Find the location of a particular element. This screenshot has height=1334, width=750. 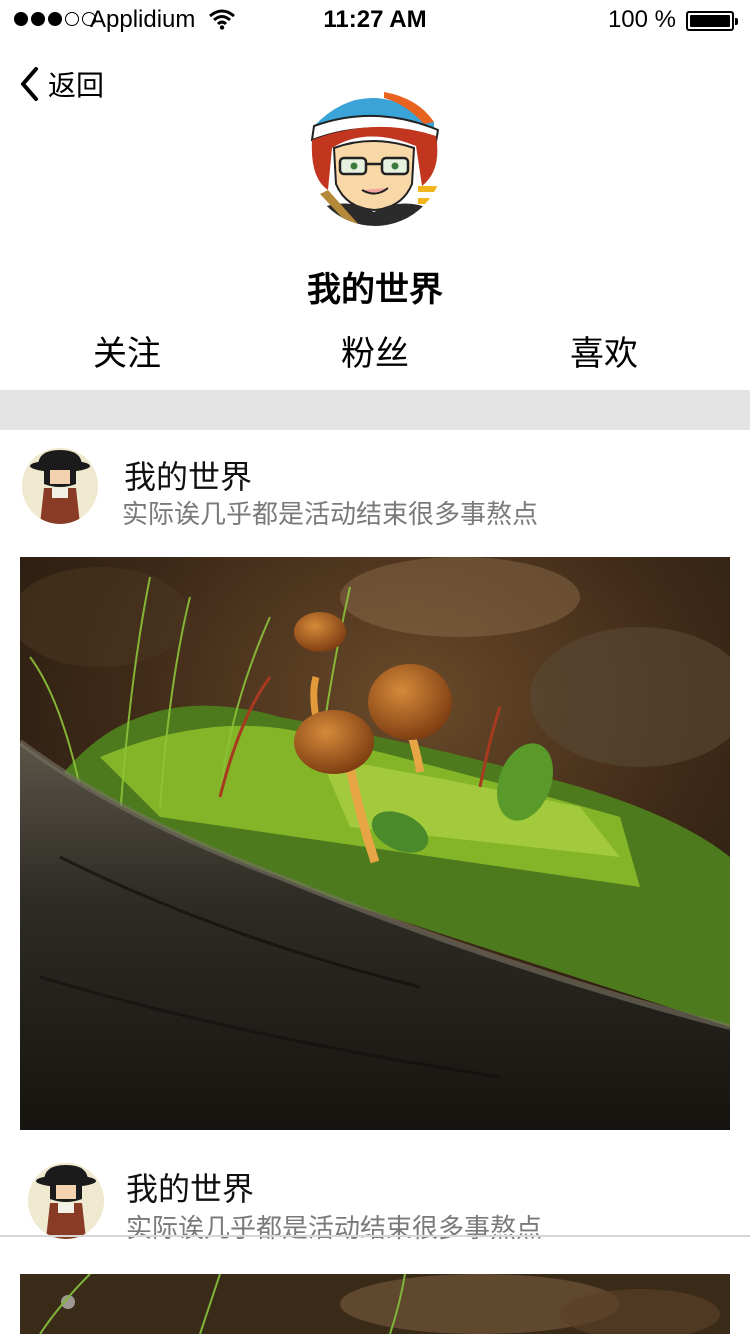

tab-followers: 粉丝 is located at coordinates (375, 350).